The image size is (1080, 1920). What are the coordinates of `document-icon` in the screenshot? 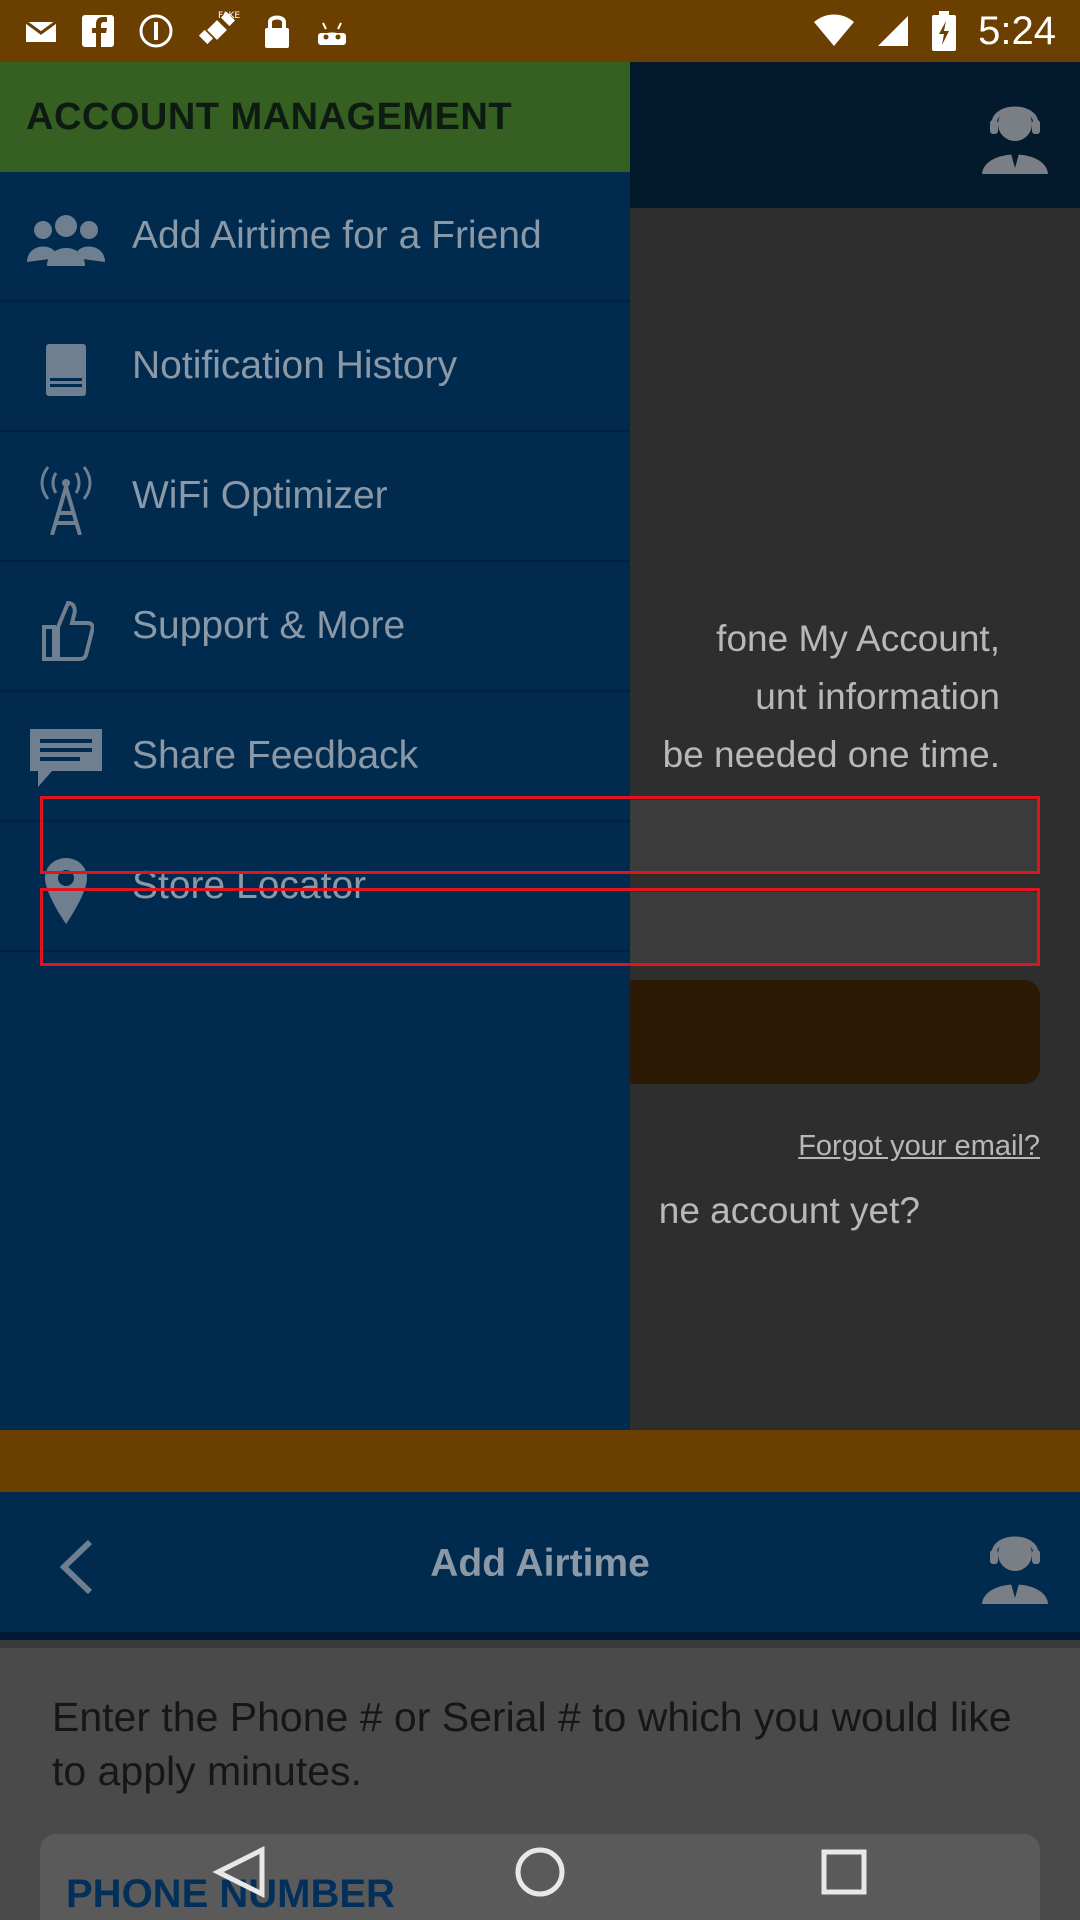 It's located at (66, 370).